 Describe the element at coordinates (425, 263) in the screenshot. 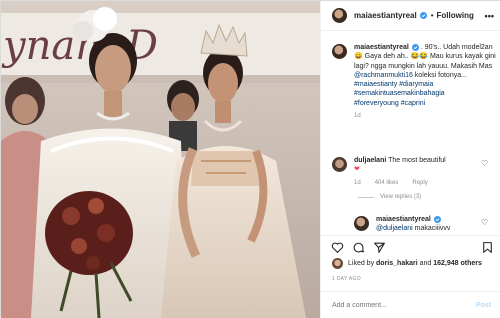

I see `likes-middle: and` at that location.